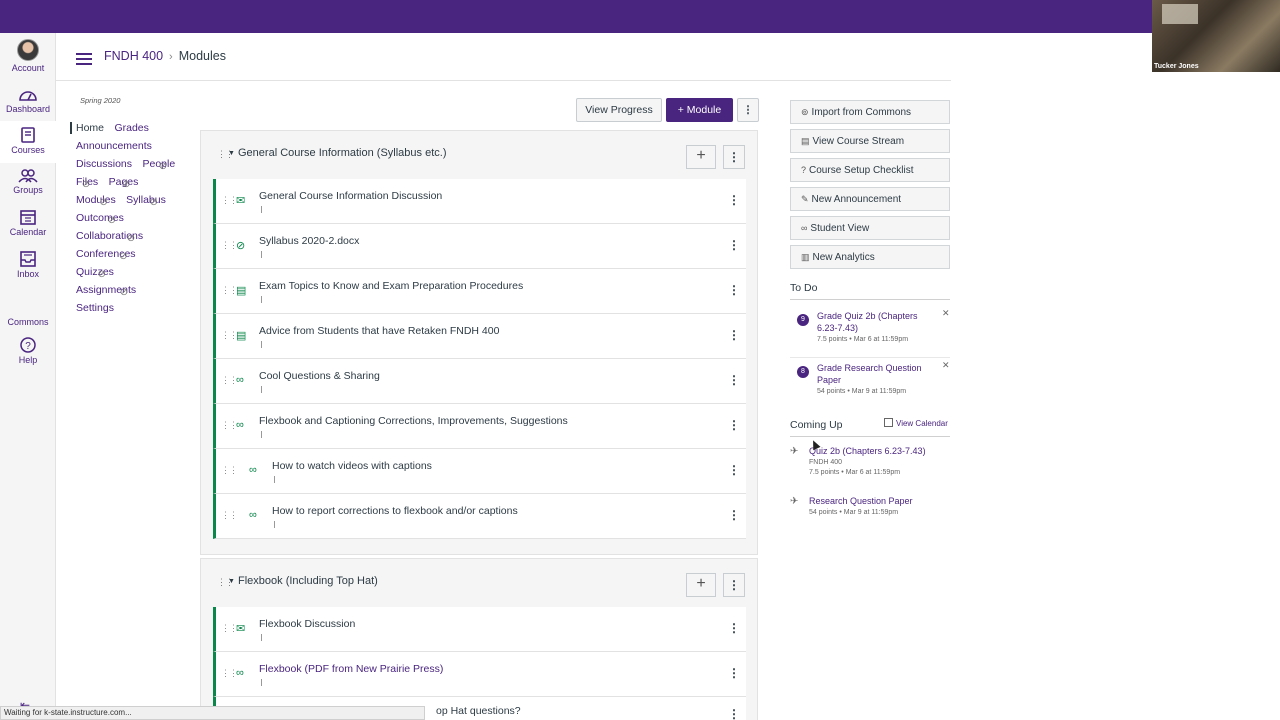  What do you see at coordinates (351, 669) in the screenshot?
I see `module-item-title: Flexbook (PDF from New Prairie Press)` at bounding box center [351, 669].